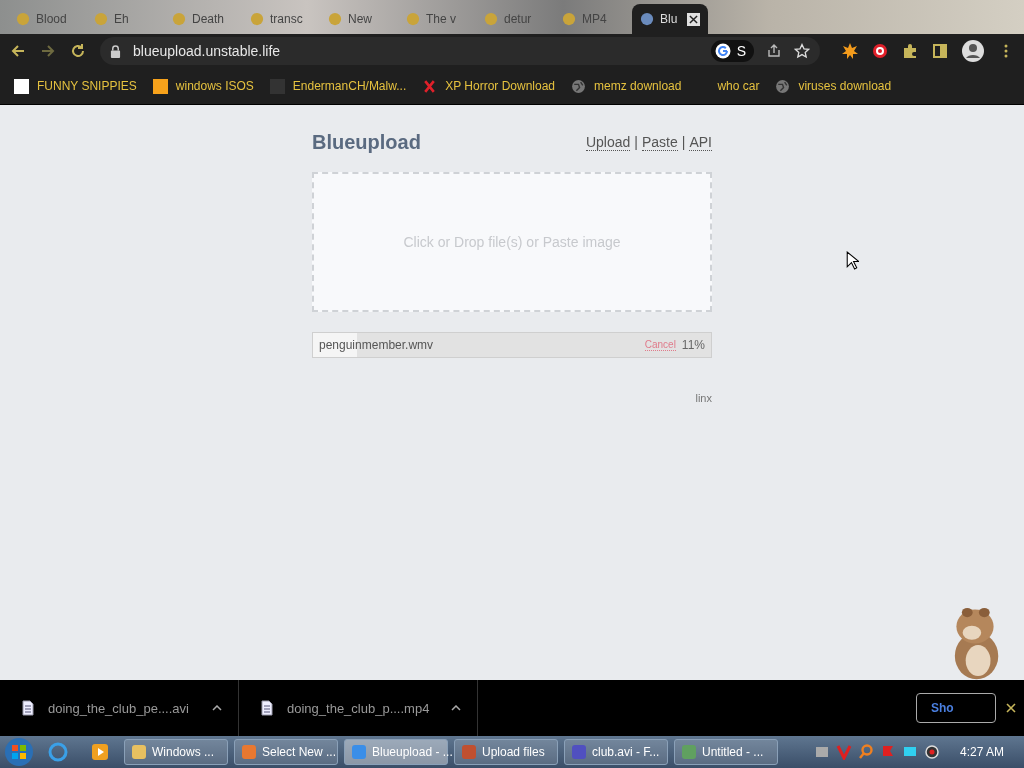 This screenshot has height=768, width=1024. Describe the element at coordinates (489, 86) in the screenshot. I see `bookmark: XP Horror Download` at that location.